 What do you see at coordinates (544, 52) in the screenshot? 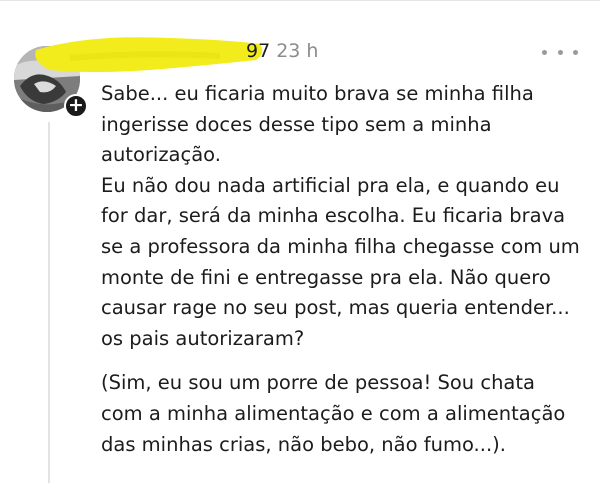
I see `more-horizontal-icon` at bounding box center [544, 52].